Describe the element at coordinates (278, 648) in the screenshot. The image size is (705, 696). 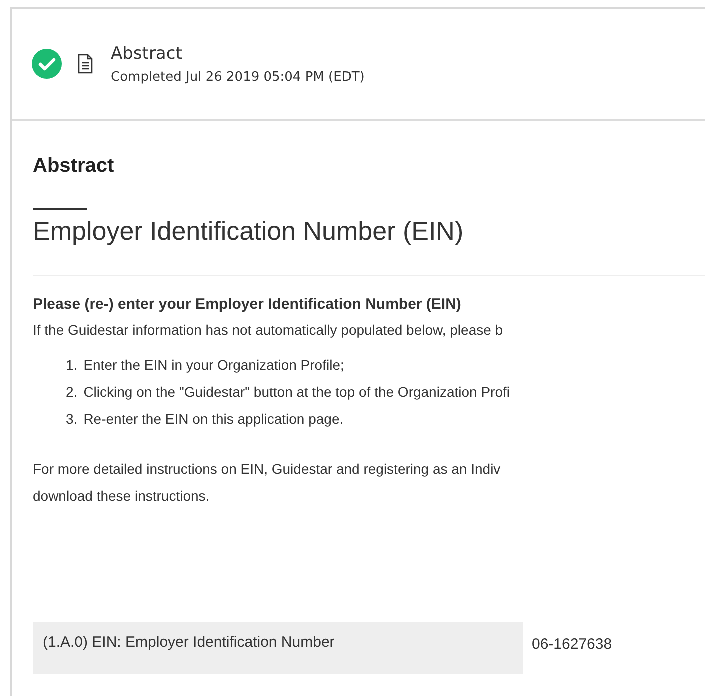
I see `field-label: (1.A.0) EIN: Employer Identification Number` at that location.